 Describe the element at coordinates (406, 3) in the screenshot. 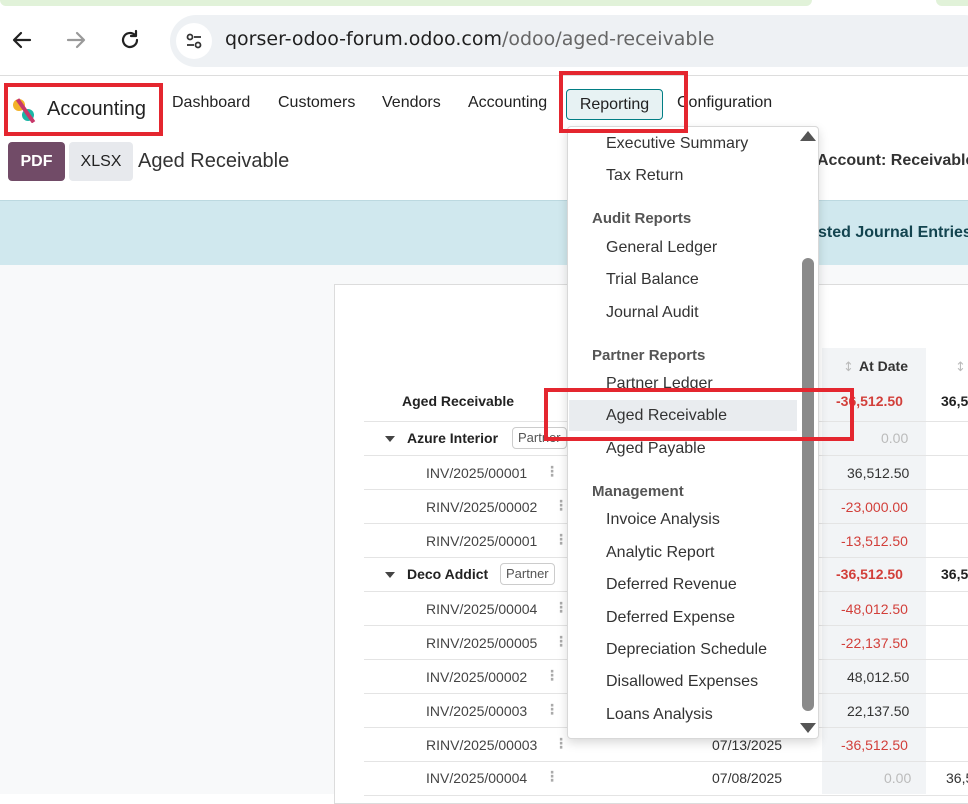

I see `active-tab` at that location.